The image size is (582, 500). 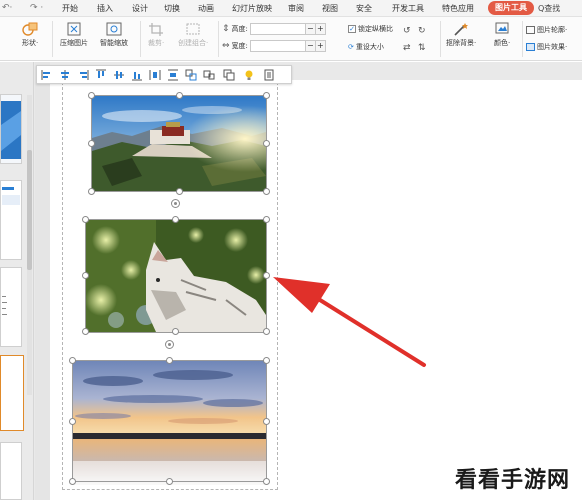 I want to click on align-top-icon, so click(x=101, y=75).